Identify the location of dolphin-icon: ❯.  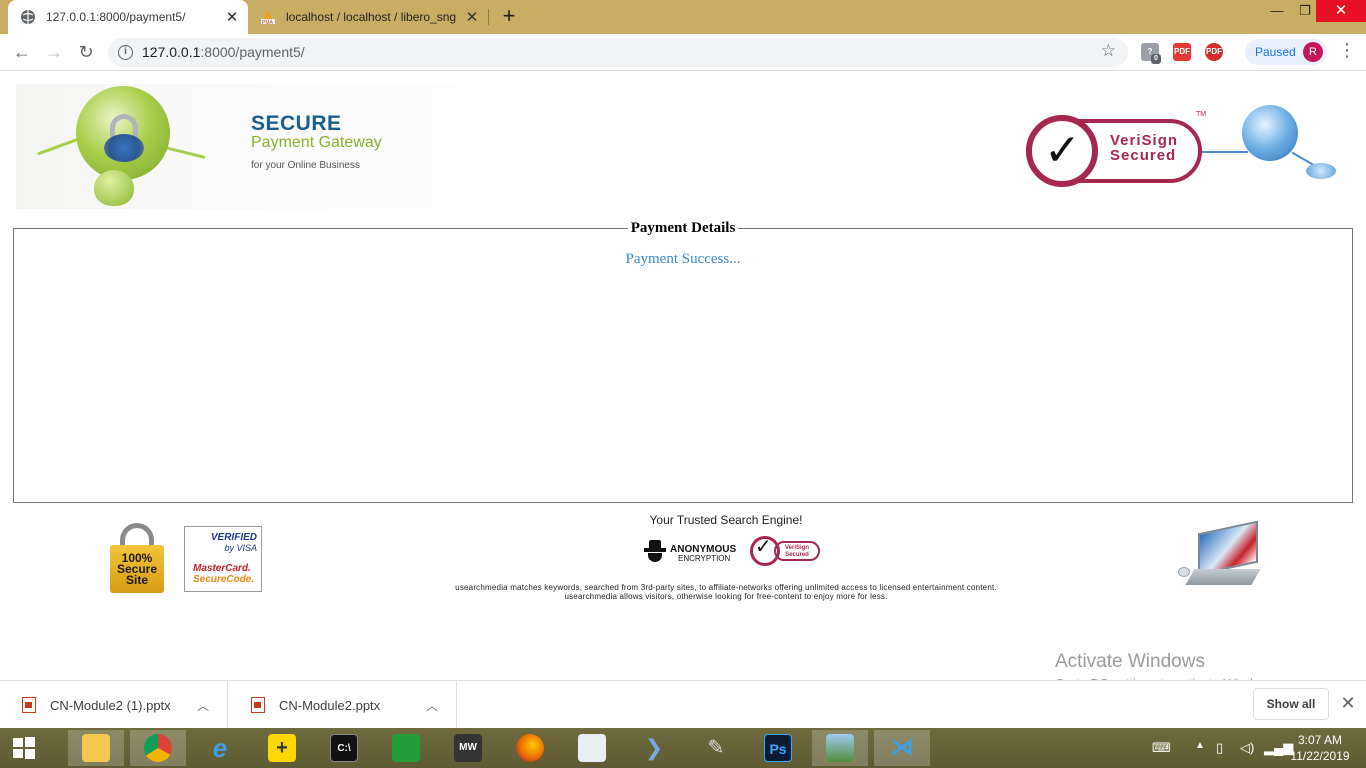
(654, 747).